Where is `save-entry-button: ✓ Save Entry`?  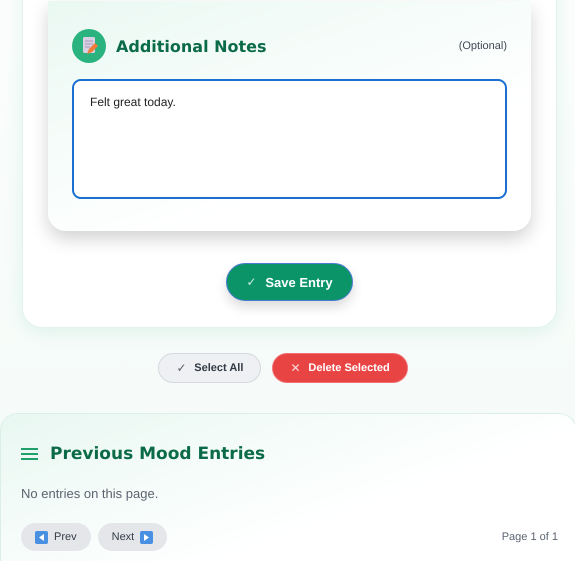
save-entry-button: ✓ Save Entry is located at coordinates (289, 282).